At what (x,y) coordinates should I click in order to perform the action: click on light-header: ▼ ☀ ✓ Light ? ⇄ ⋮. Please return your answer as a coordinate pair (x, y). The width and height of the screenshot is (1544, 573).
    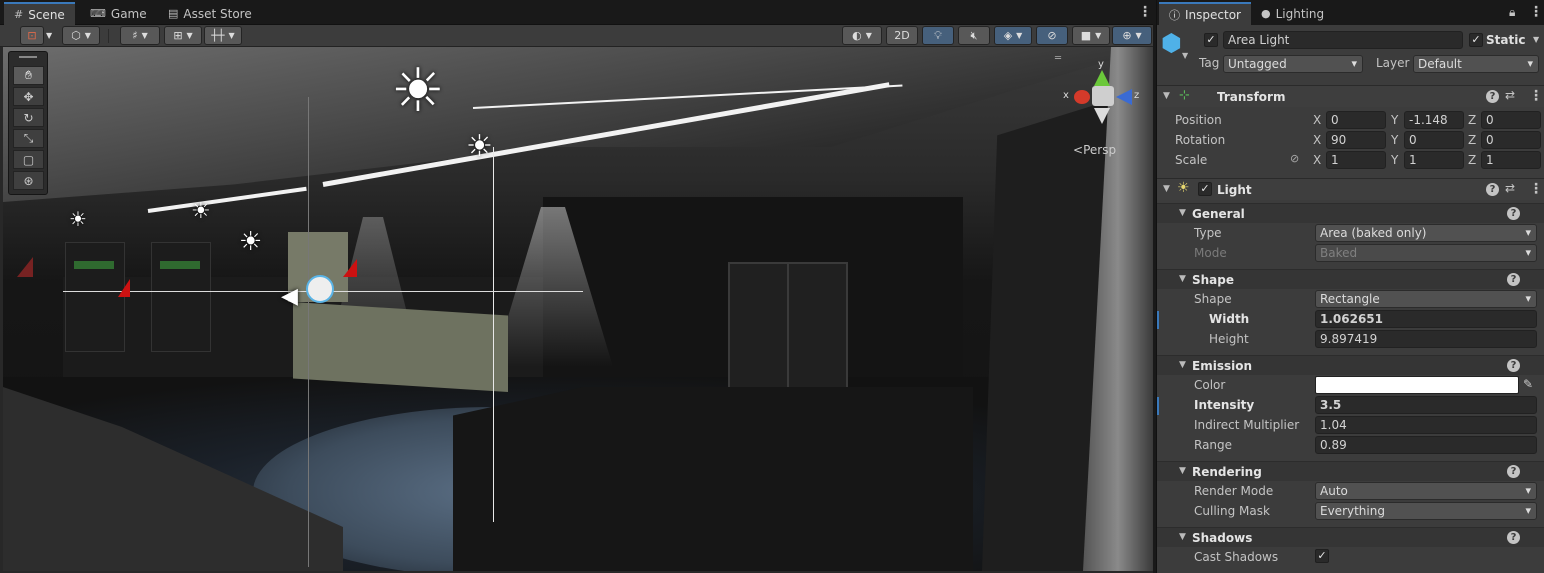
    Looking at the image, I should click on (1350, 189).